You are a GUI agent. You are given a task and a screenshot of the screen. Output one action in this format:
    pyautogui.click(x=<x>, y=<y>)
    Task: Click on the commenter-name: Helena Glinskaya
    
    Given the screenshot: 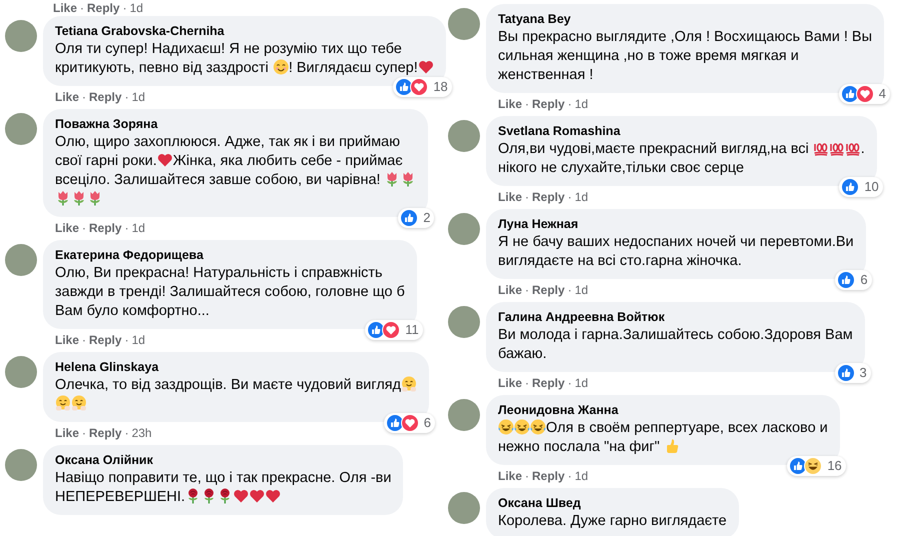 What is the action you would take?
    pyautogui.click(x=236, y=367)
    